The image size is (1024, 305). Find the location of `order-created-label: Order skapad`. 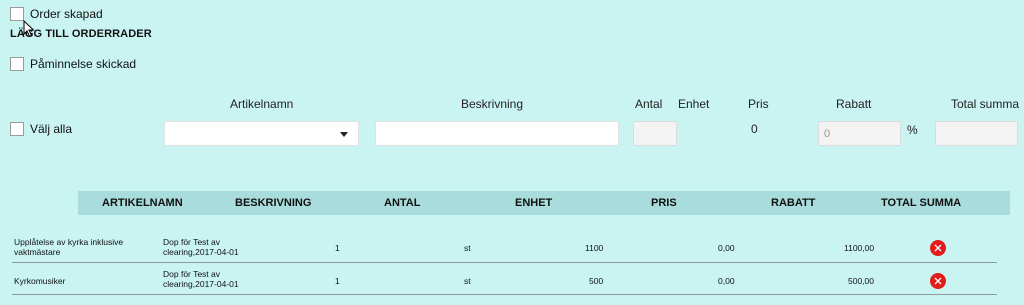

order-created-label: Order skapad is located at coordinates (66, 14).